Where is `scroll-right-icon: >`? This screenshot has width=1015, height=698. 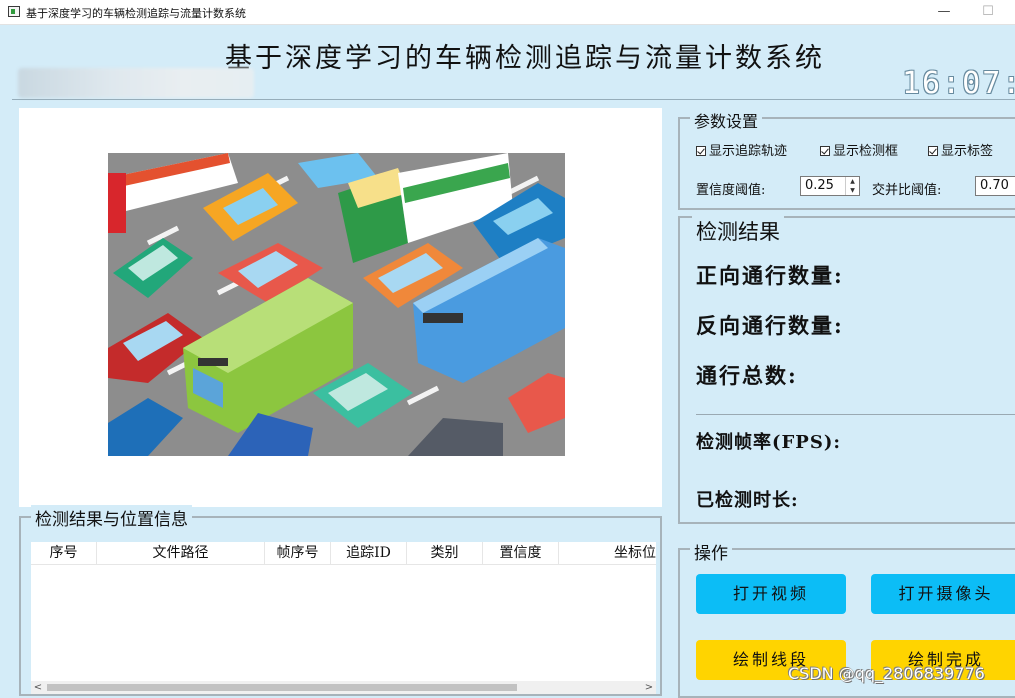
scroll-right-icon: > is located at coordinates (649, 687).